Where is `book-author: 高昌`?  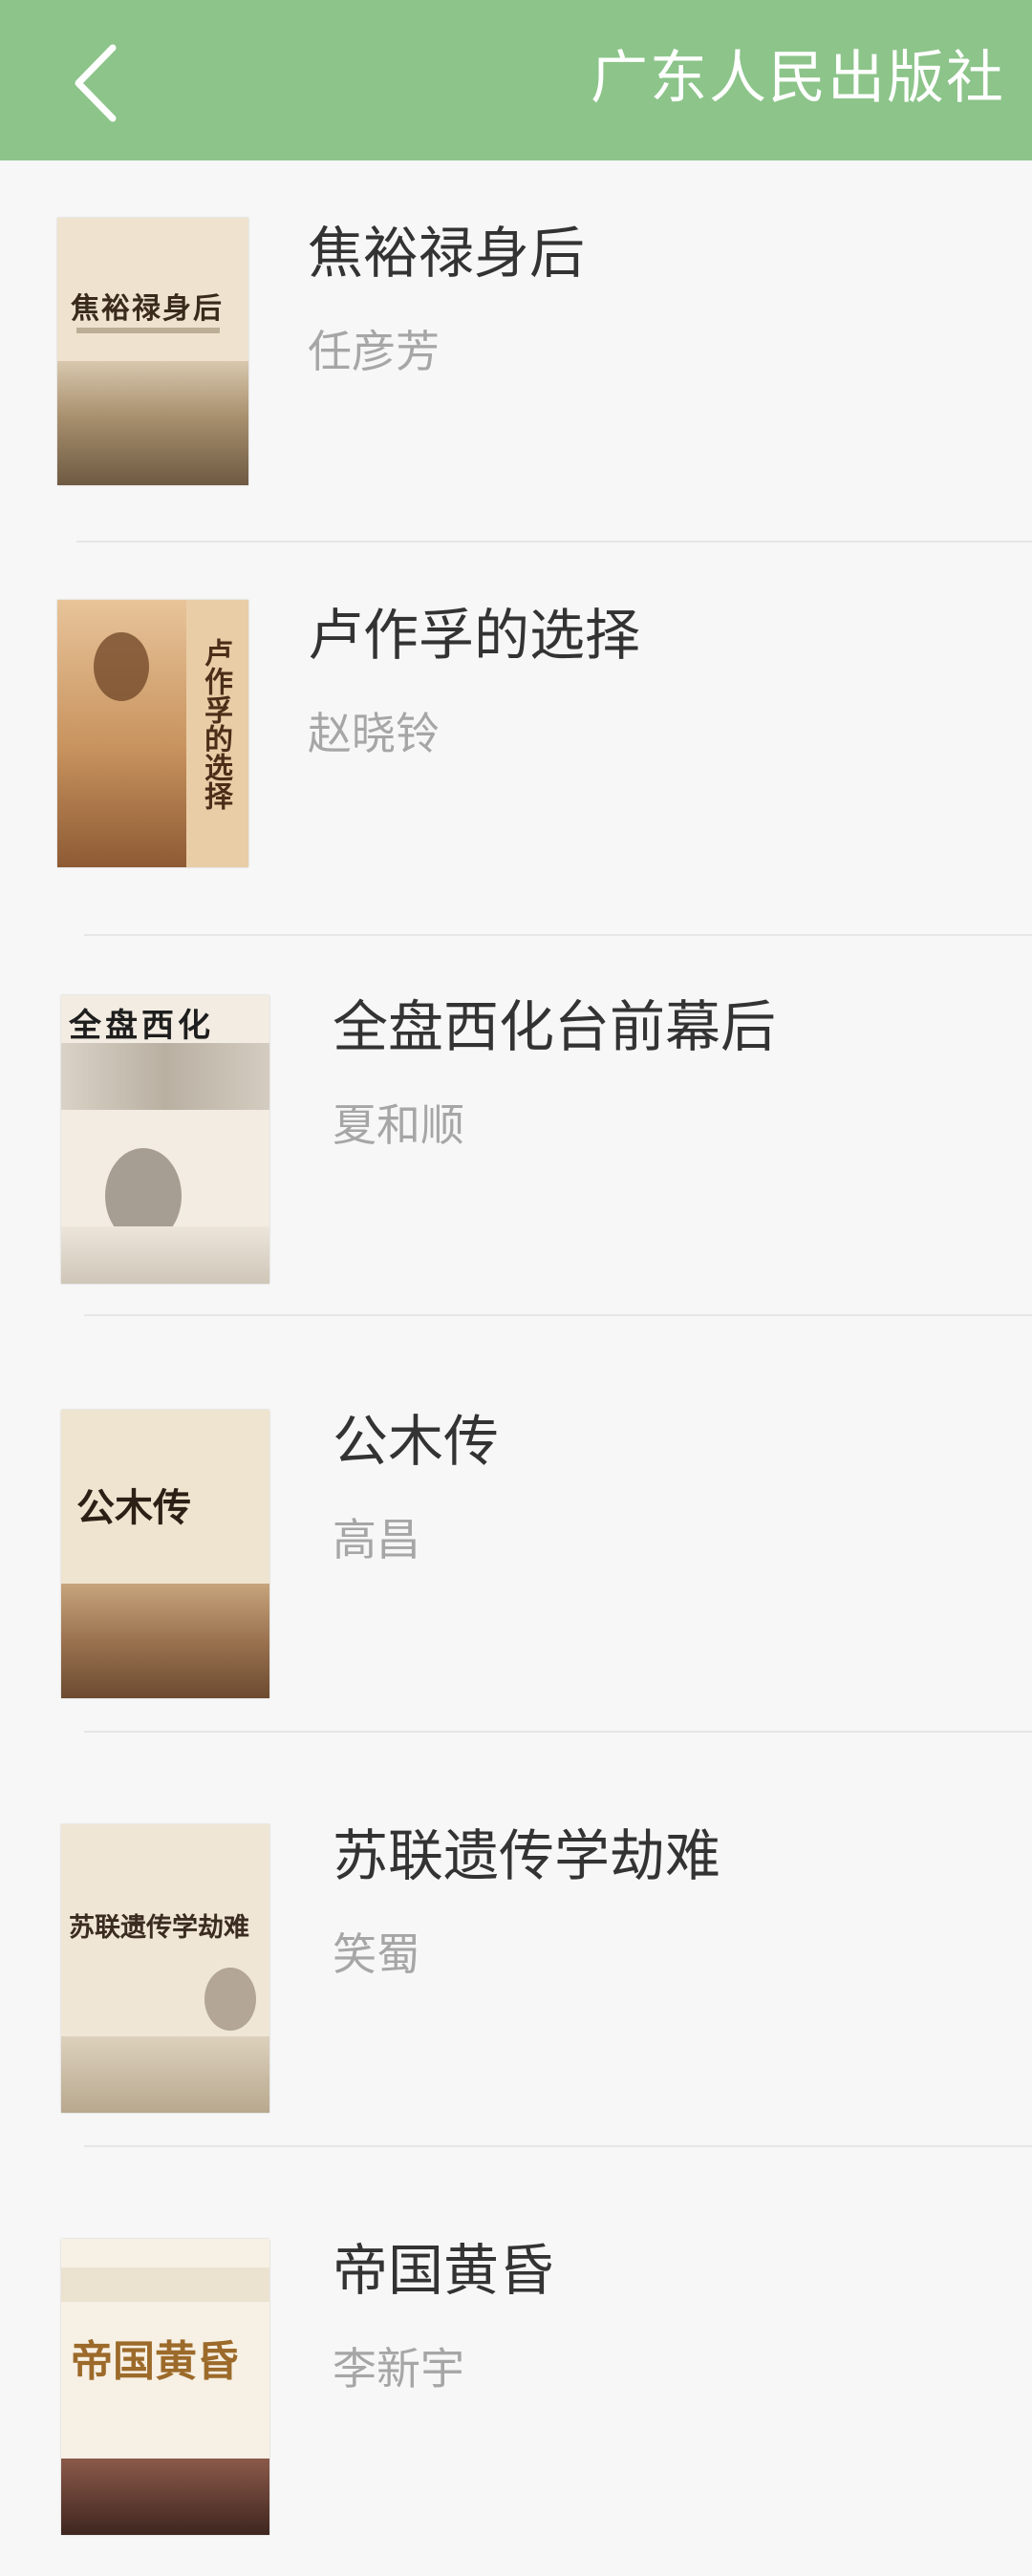
book-author: 高昌 is located at coordinates (377, 1539).